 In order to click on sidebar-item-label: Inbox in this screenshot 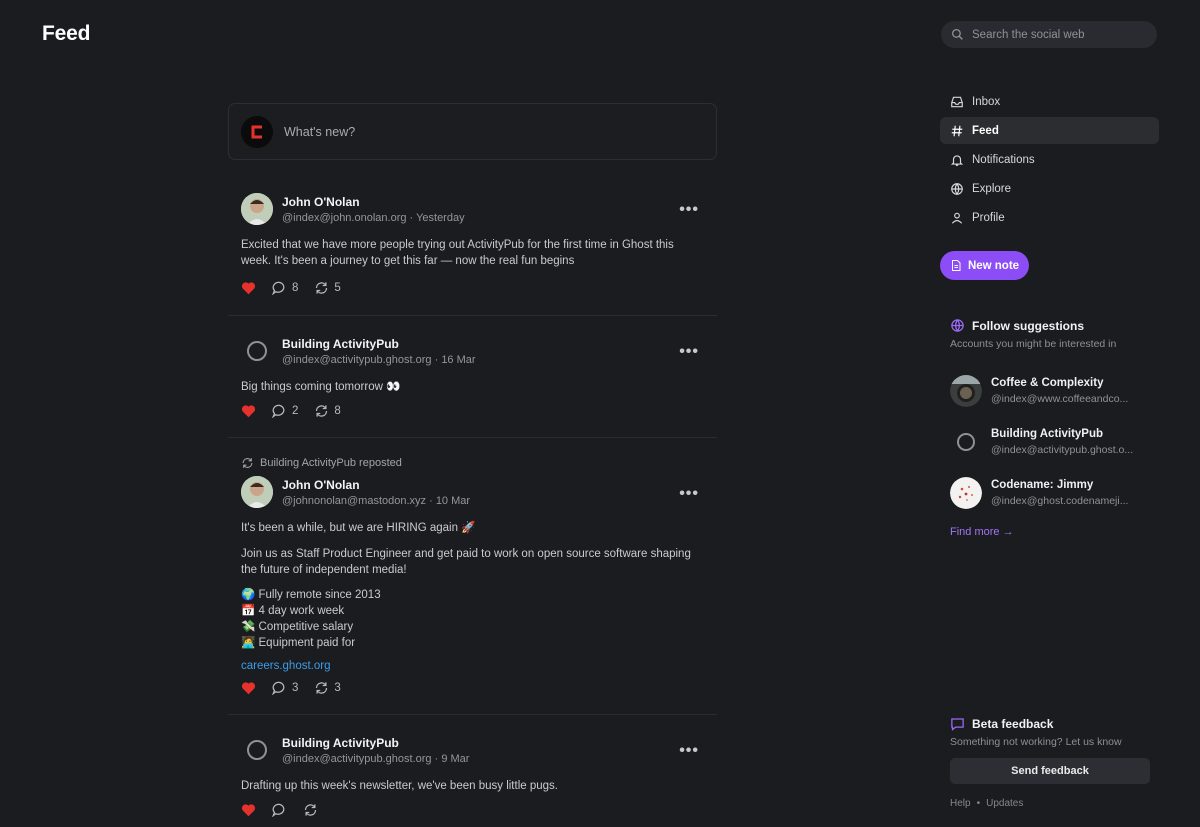, I will do `click(986, 101)`.